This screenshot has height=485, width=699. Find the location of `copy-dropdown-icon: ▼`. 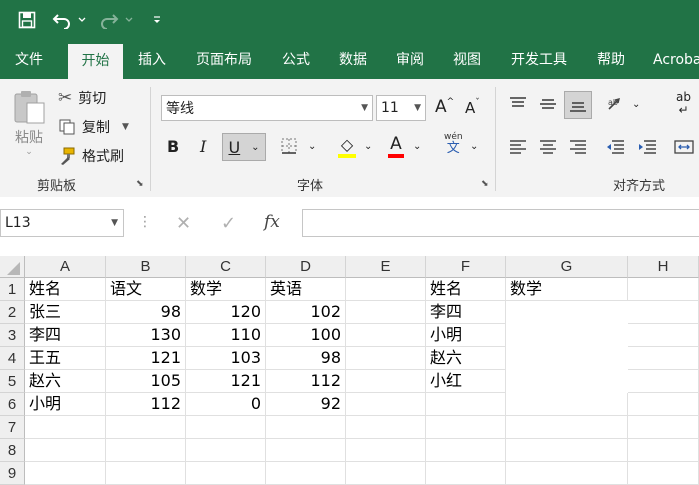

copy-dropdown-icon: ▼ is located at coordinates (125, 127).